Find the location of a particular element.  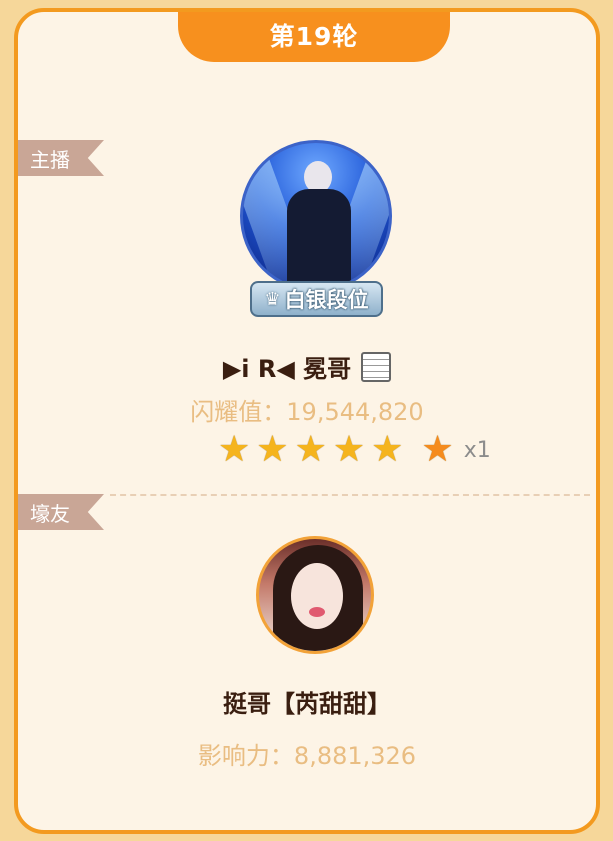

host-metric-value: 19,544,820 is located at coordinates (355, 412).